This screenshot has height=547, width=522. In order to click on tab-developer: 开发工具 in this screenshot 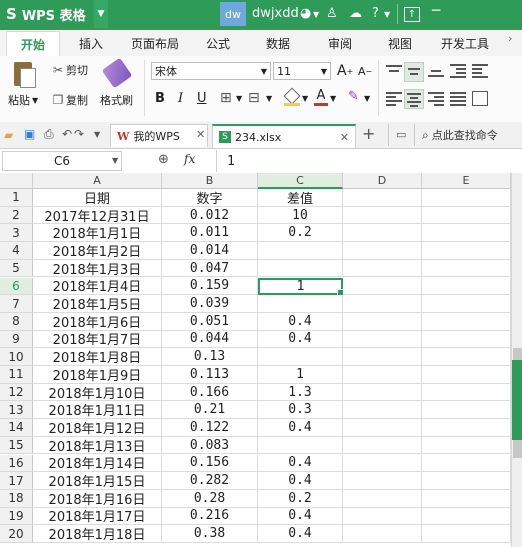, I will do `click(465, 43)`.